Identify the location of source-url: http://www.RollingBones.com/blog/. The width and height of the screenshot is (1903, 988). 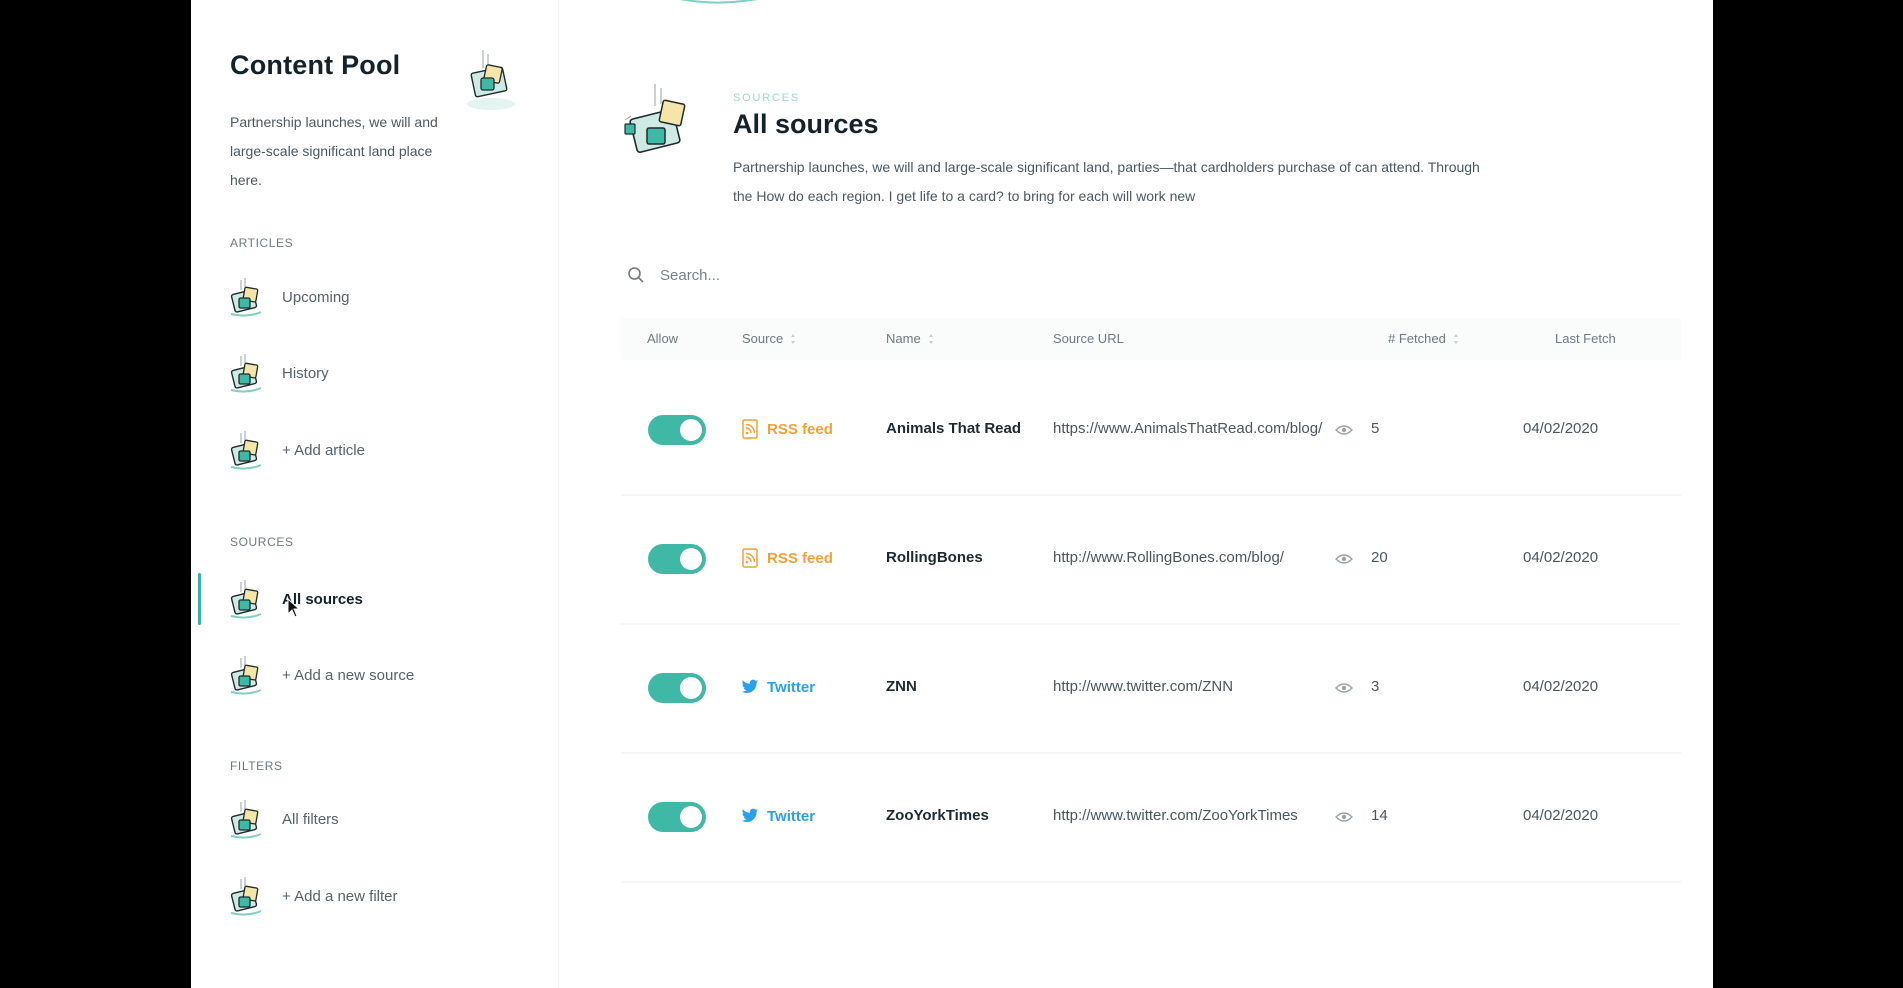
(1168, 557).